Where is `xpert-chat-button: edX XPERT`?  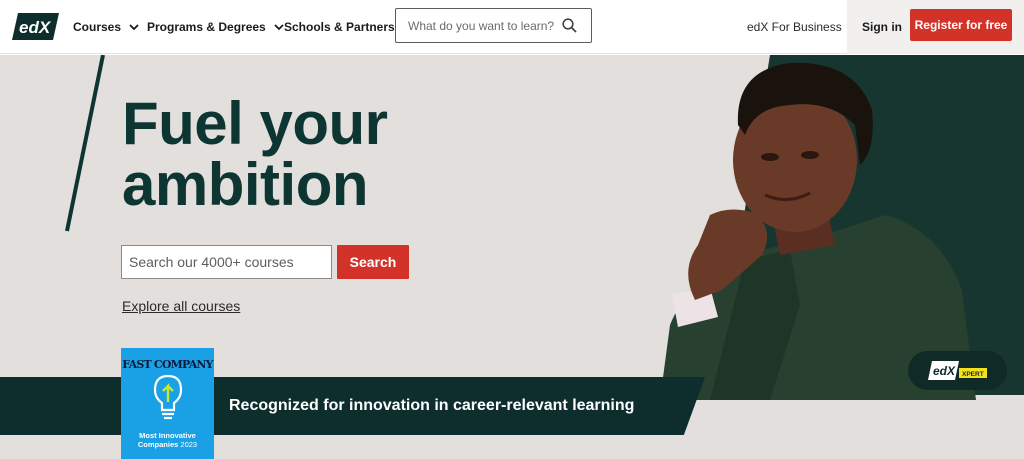
xpert-chat-button: edX XPERT is located at coordinates (957, 370).